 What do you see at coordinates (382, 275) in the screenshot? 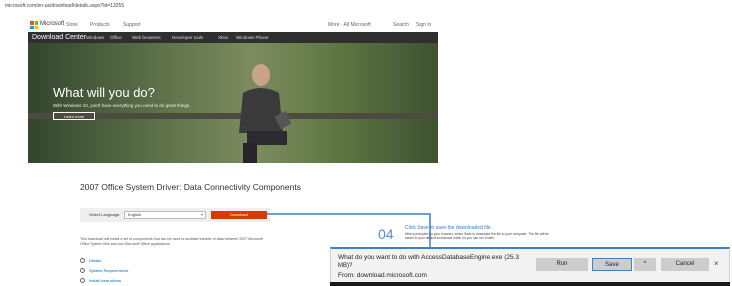
I see `download-source: From: download.microsoft.com` at bounding box center [382, 275].